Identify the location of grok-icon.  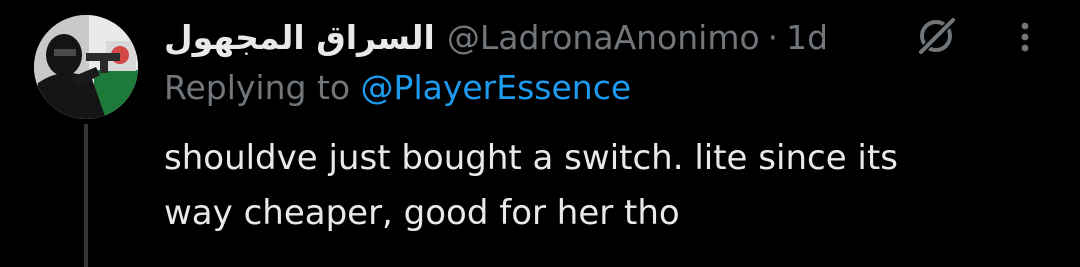
(937, 36).